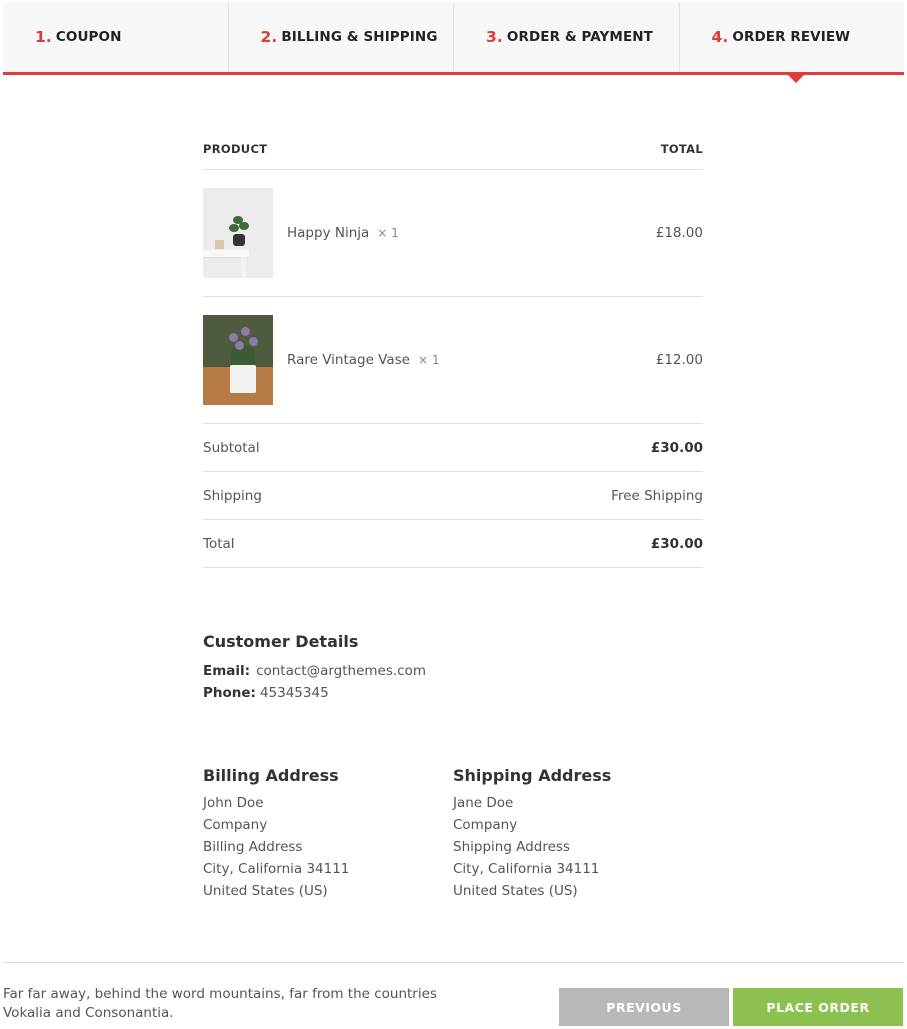 This screenshot has width=907, height=1029. I want to click on billing-city: City, California 34111, so click(276, 869).